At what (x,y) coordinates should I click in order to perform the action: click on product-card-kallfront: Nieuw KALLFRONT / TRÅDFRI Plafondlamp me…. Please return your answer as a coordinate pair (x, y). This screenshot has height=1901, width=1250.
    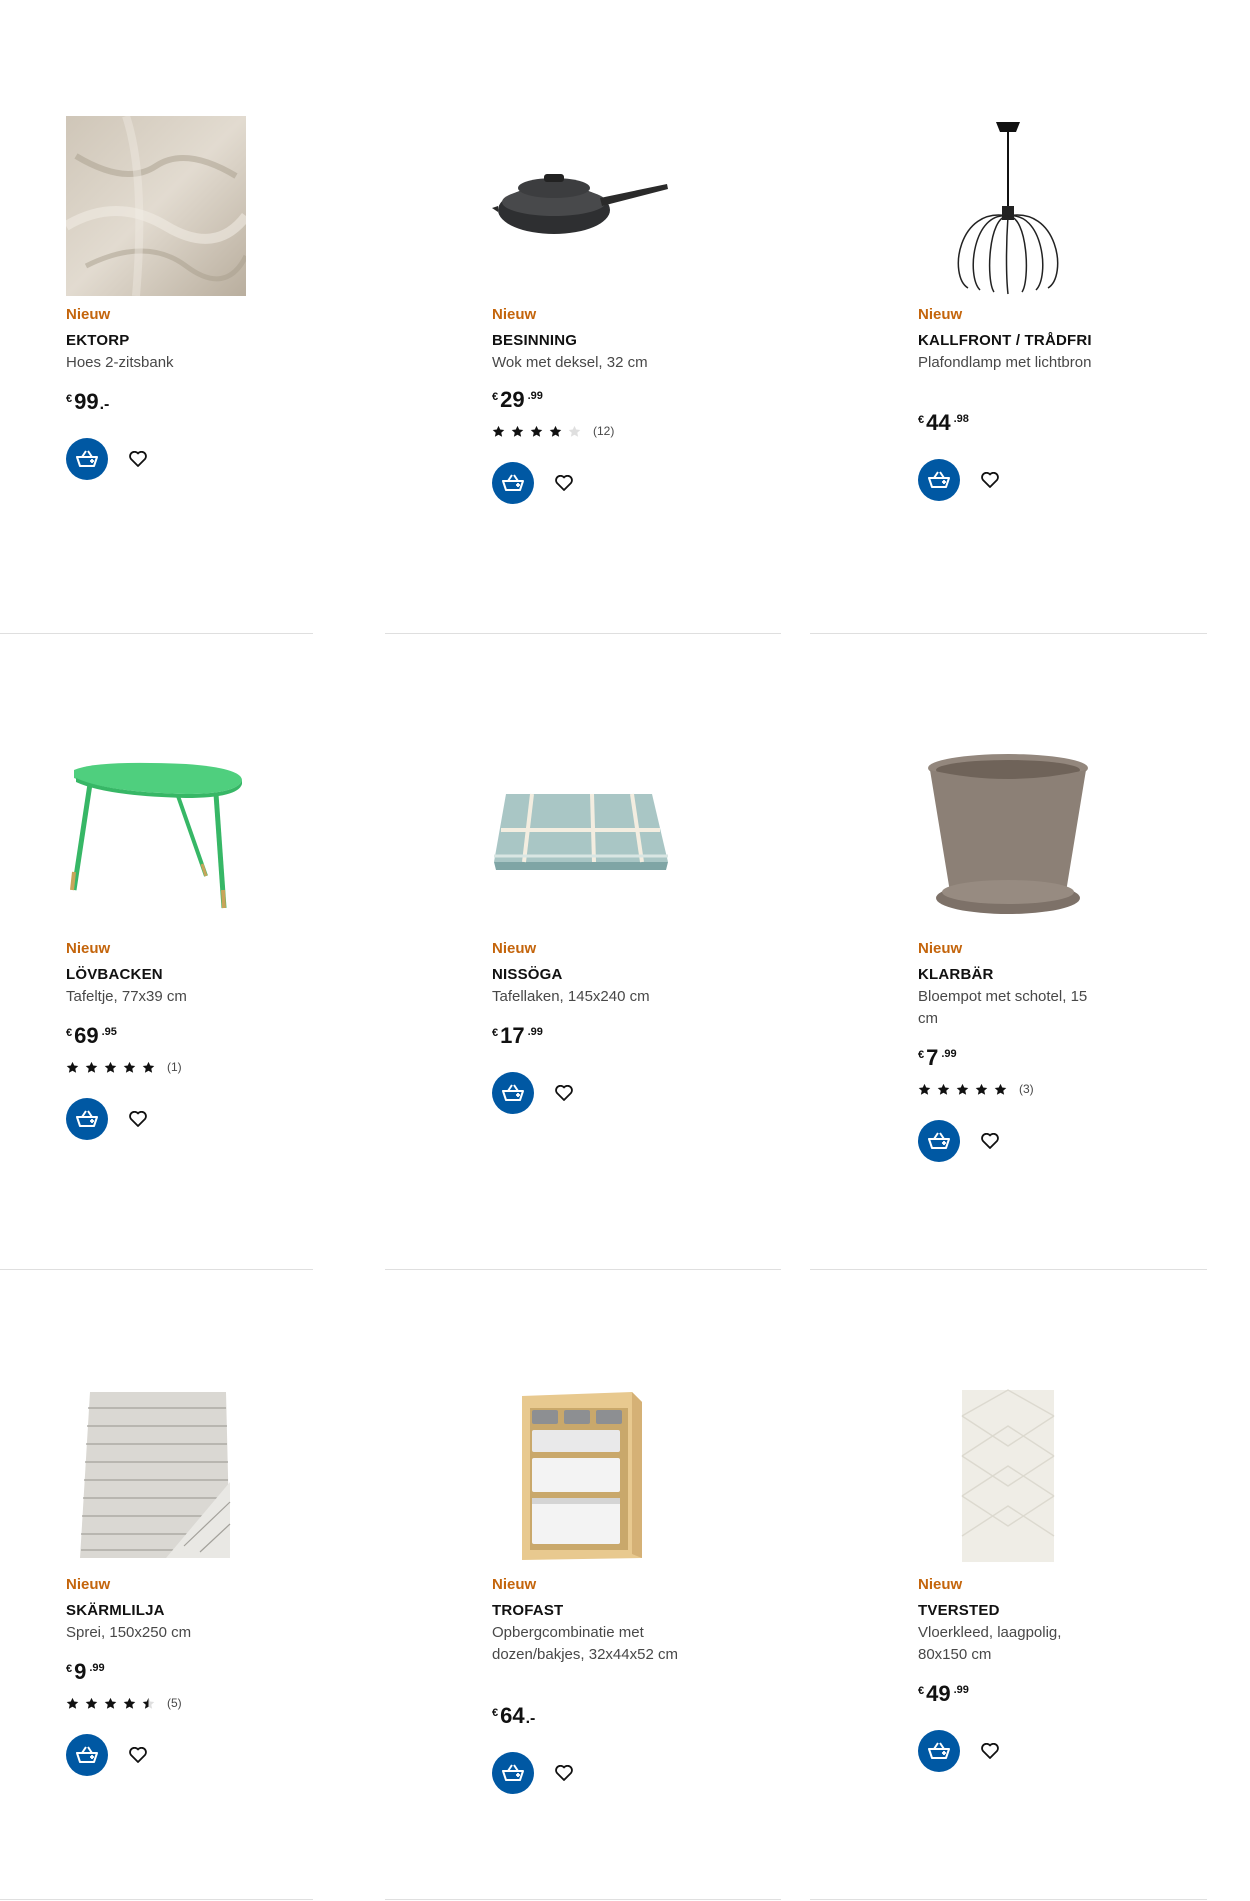
    Looking at the image, I should click on (1068, 308).